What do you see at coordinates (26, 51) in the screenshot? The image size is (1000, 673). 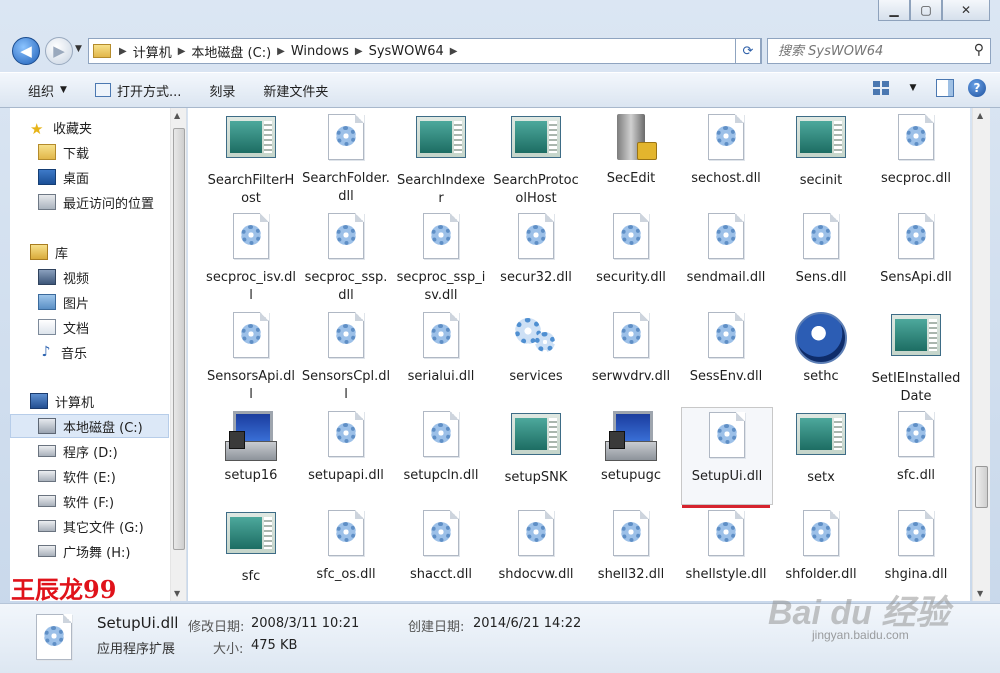 I see `back-button: ◀` at bounding box center [26, 51].